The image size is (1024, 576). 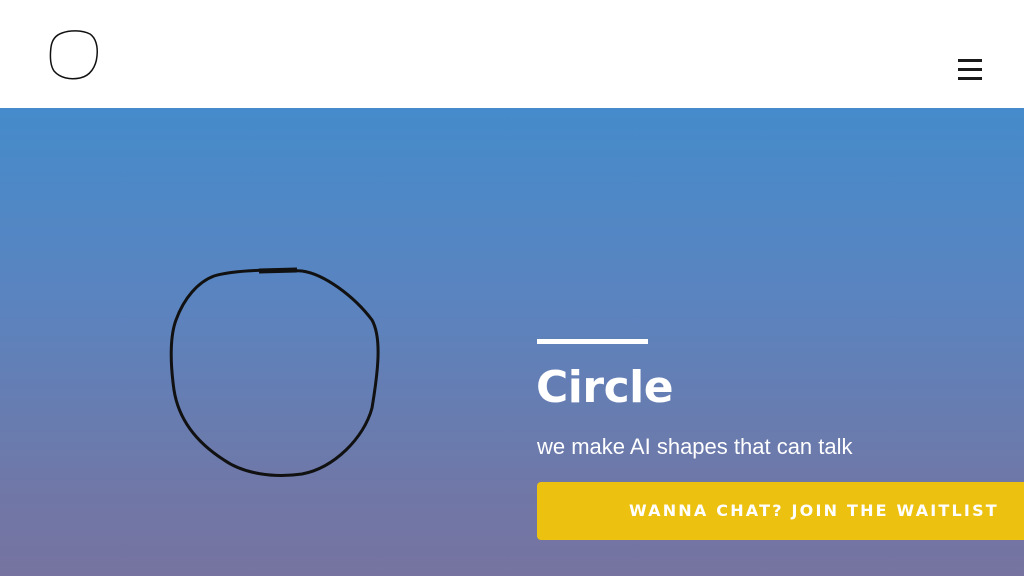 What do you see at coordinates (74, 55) in the screenshot?
I see `logo-circle-icon` at bounding box center [74, 55].